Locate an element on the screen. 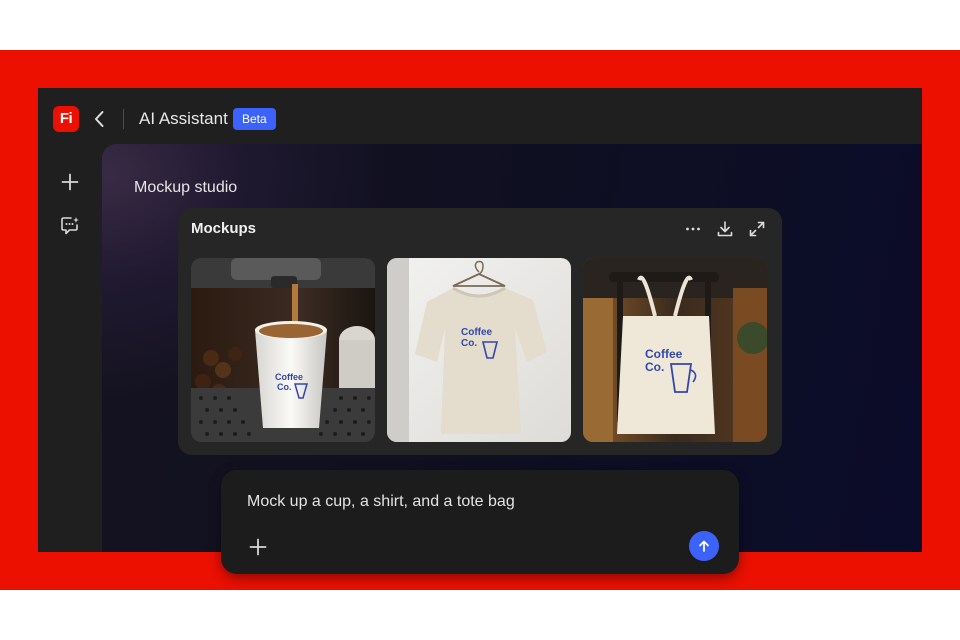  expand-button is located at coordinates (757, 229).